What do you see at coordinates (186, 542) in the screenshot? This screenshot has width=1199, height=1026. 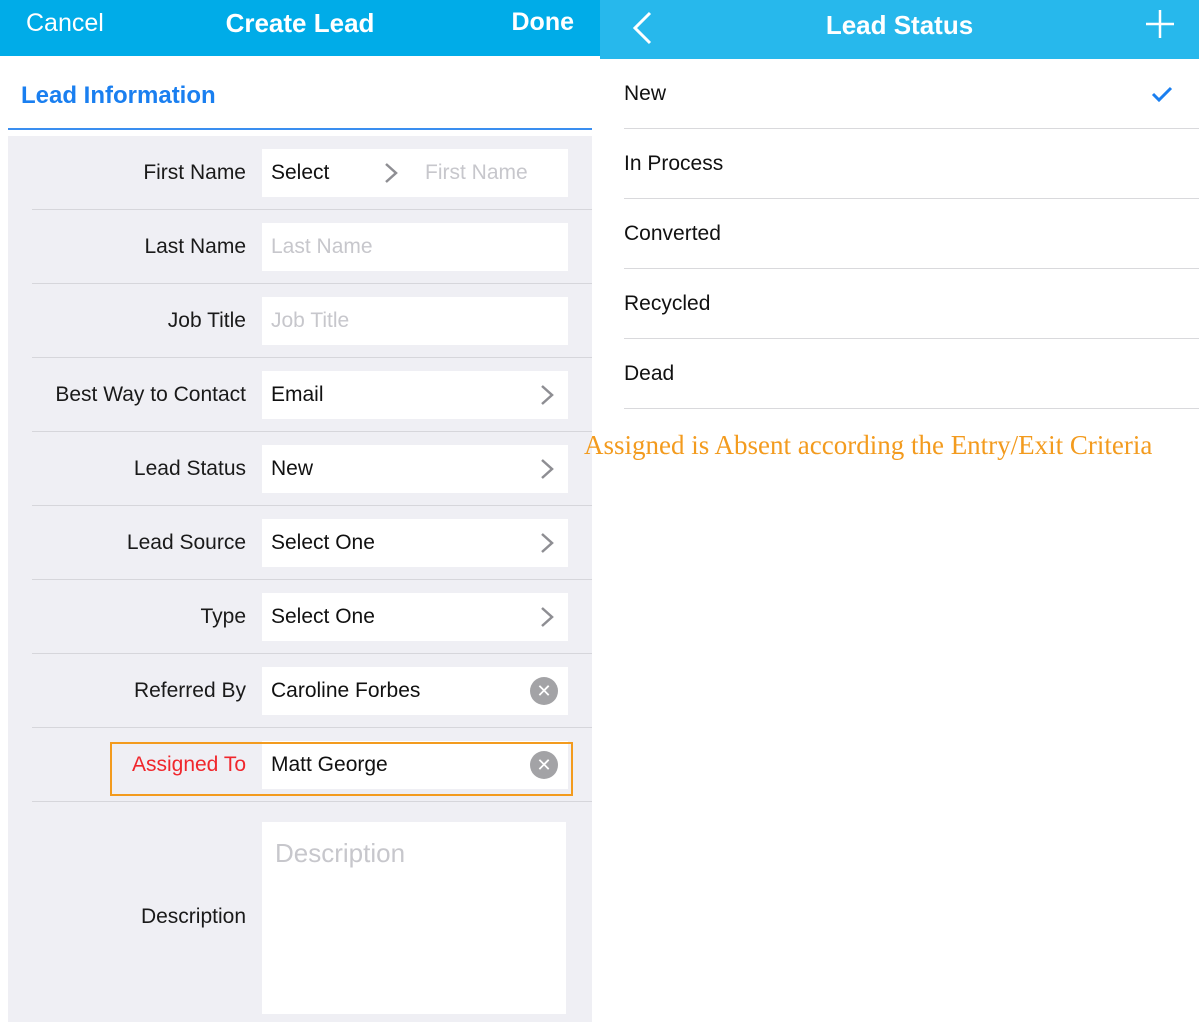 I see `field-label: Lead Source` at bounding box center [186, 542].